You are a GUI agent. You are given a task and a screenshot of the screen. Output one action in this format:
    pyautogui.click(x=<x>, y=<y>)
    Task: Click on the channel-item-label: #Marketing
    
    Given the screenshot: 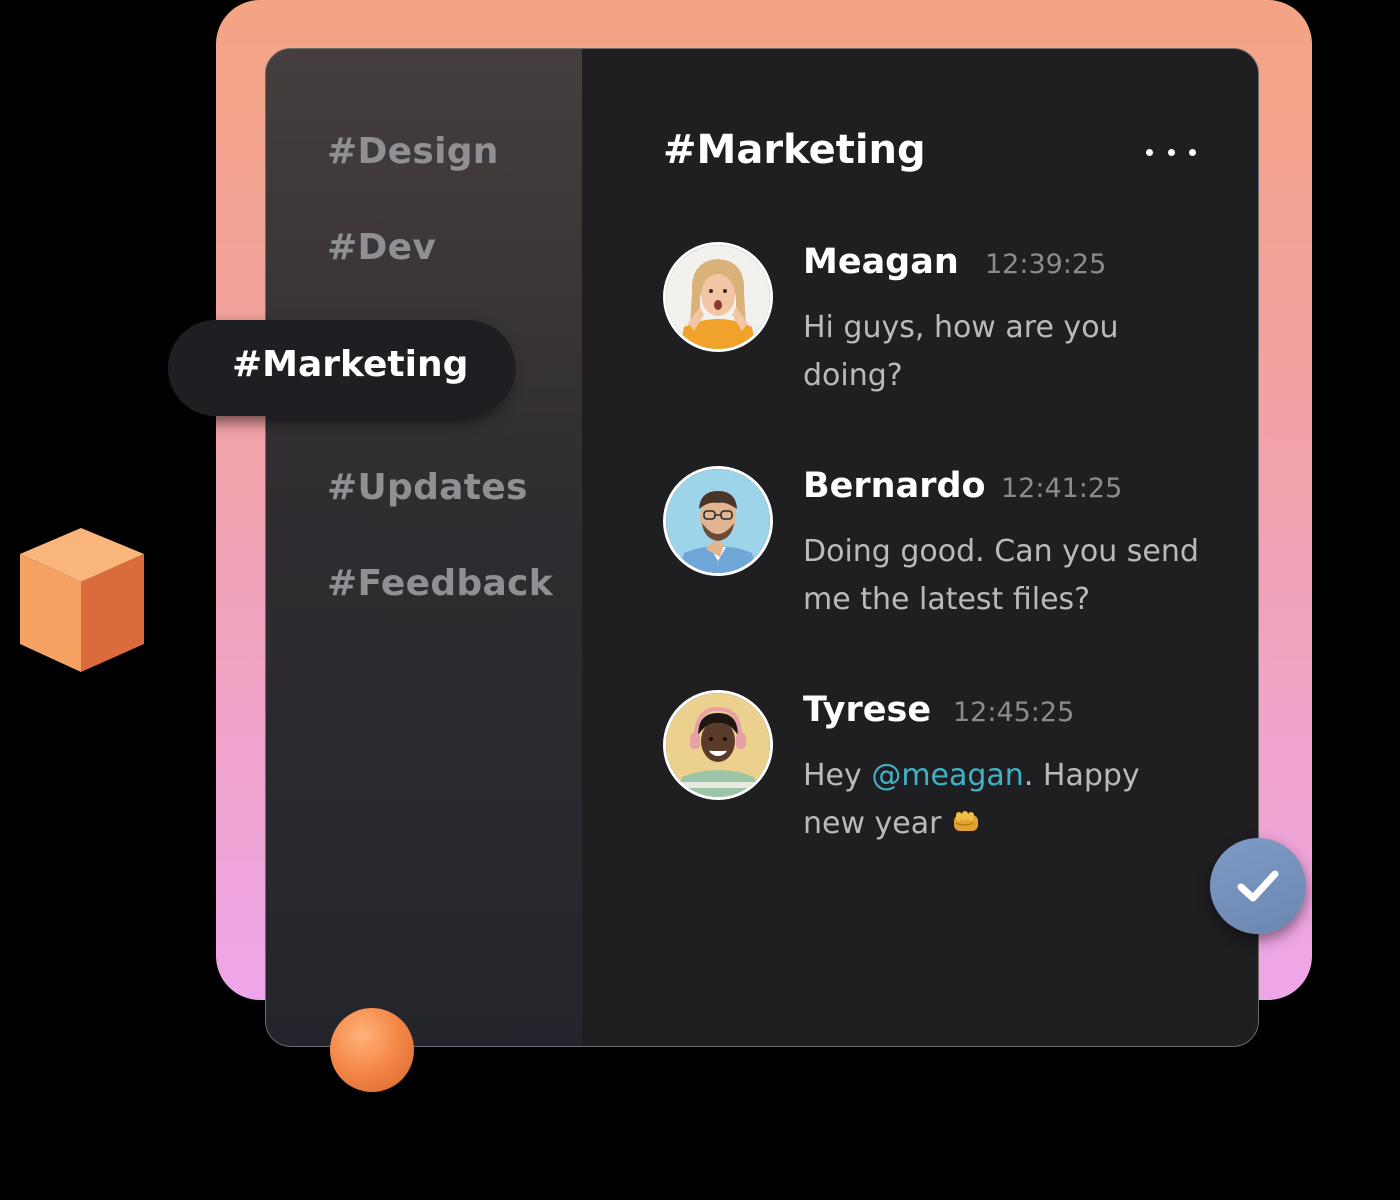 What is the action you would take?
    pyautogui.click(x=350, y=364)
    